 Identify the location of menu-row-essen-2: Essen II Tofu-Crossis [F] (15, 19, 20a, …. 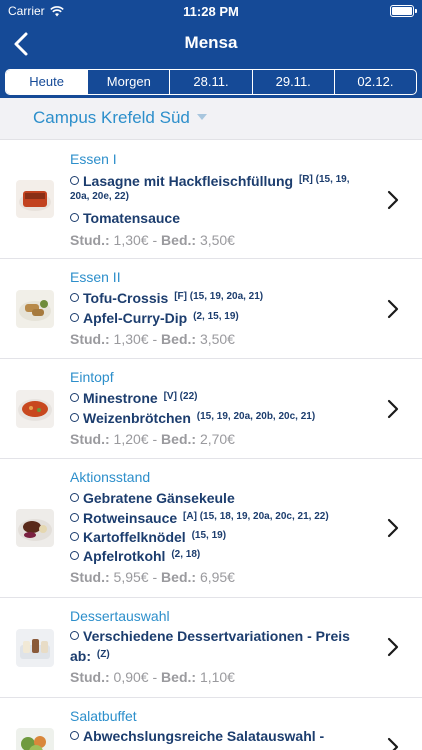
(211, 309).